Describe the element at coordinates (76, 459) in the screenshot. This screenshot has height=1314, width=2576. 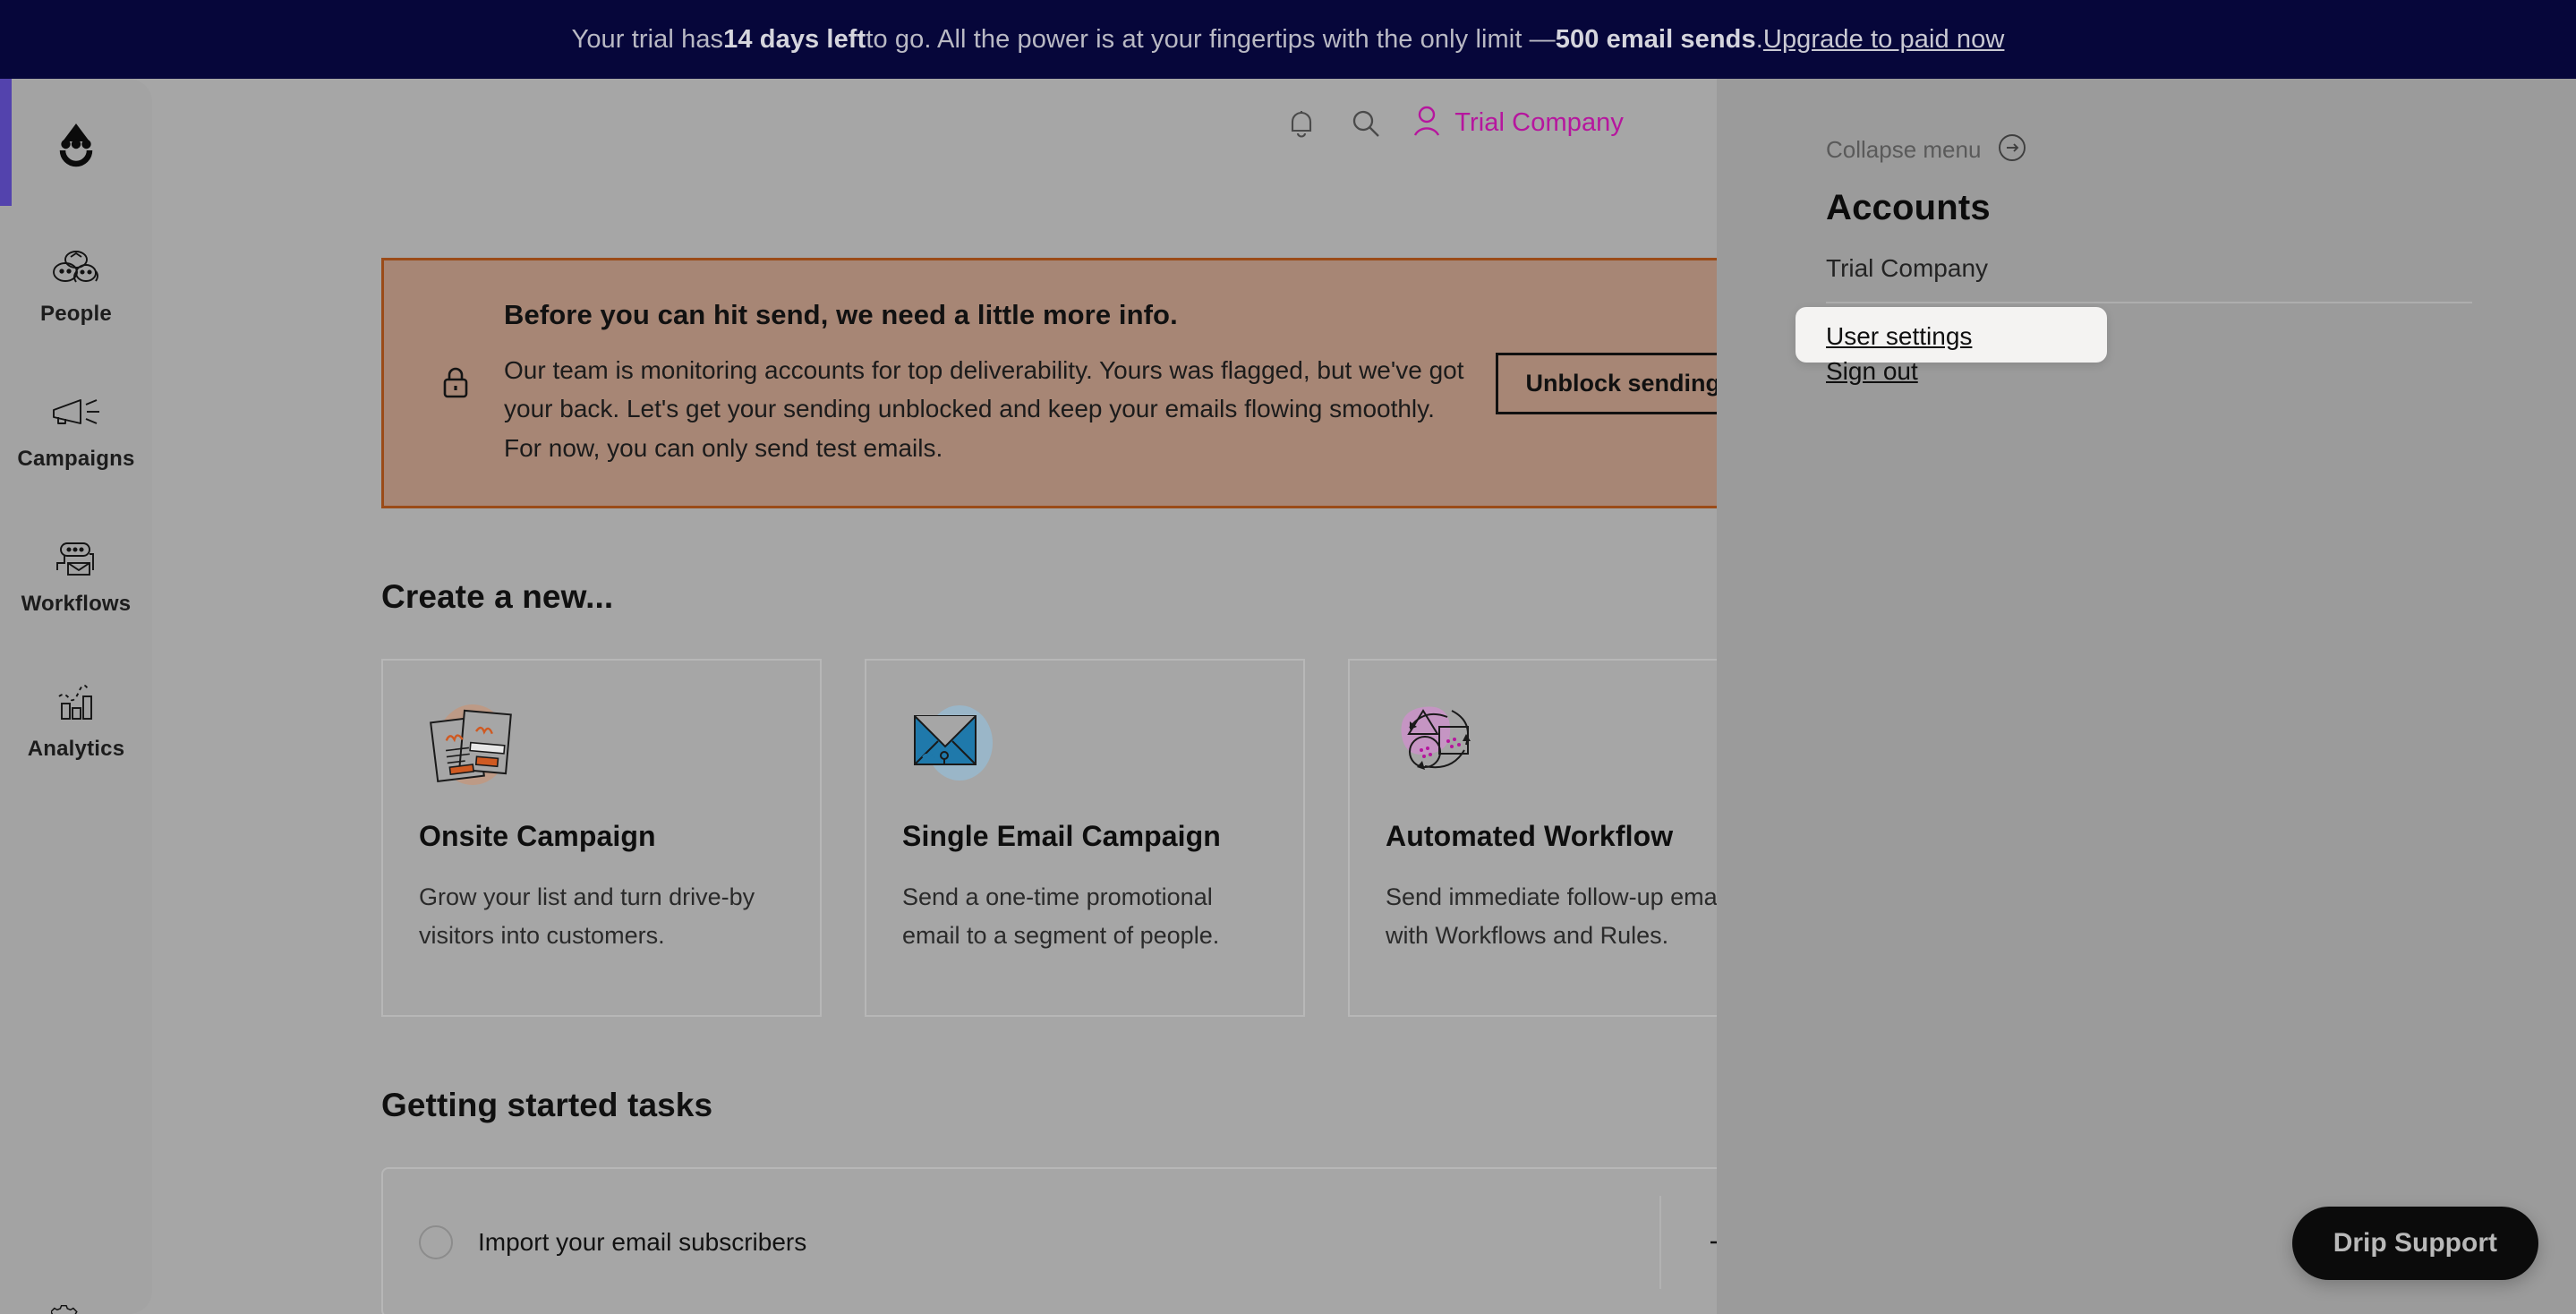
I see `sidebar-item-campaigns-label: Campaigns` at that location.